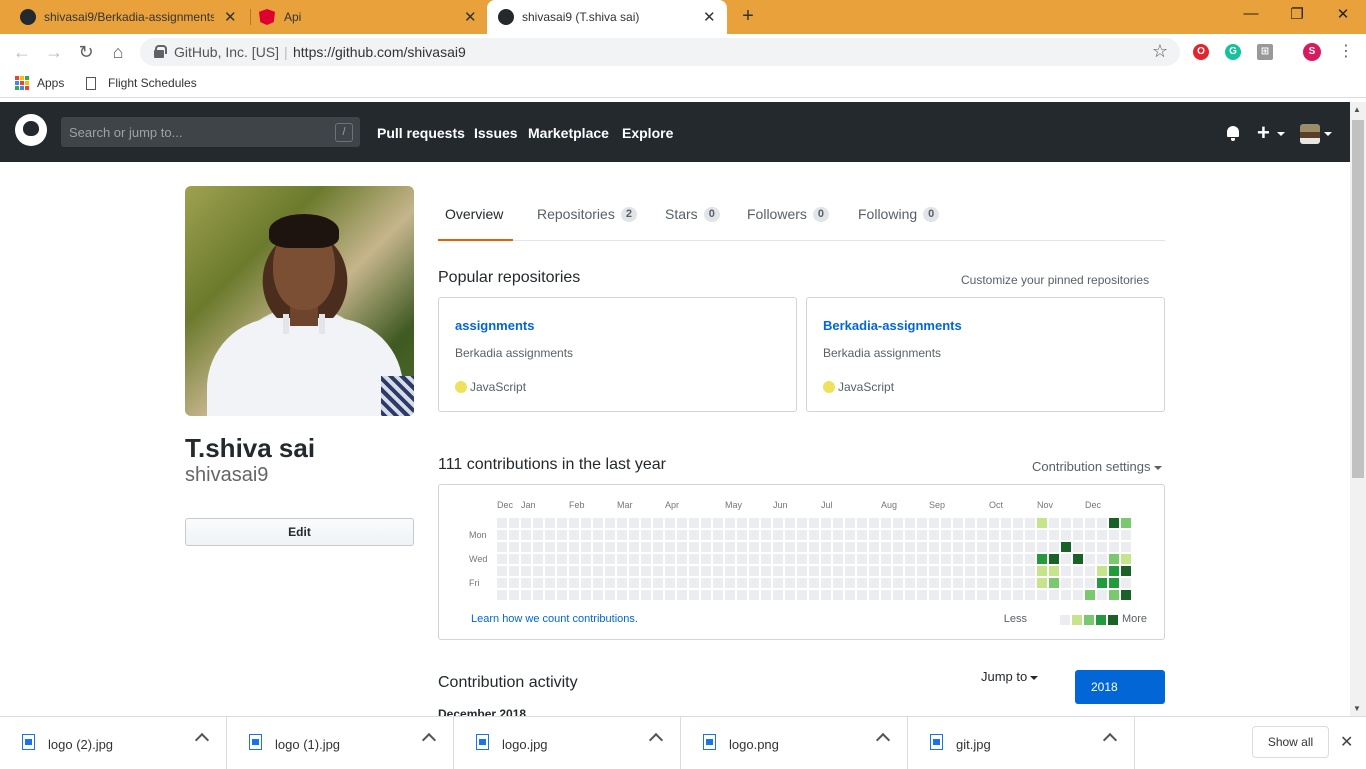 The height and width of the screenshot is (769, 1366). Describe the element at coordinates (1055, 280) in the screenshot. I see `customize-pins-link: Customize your pinned repositories` at that location.